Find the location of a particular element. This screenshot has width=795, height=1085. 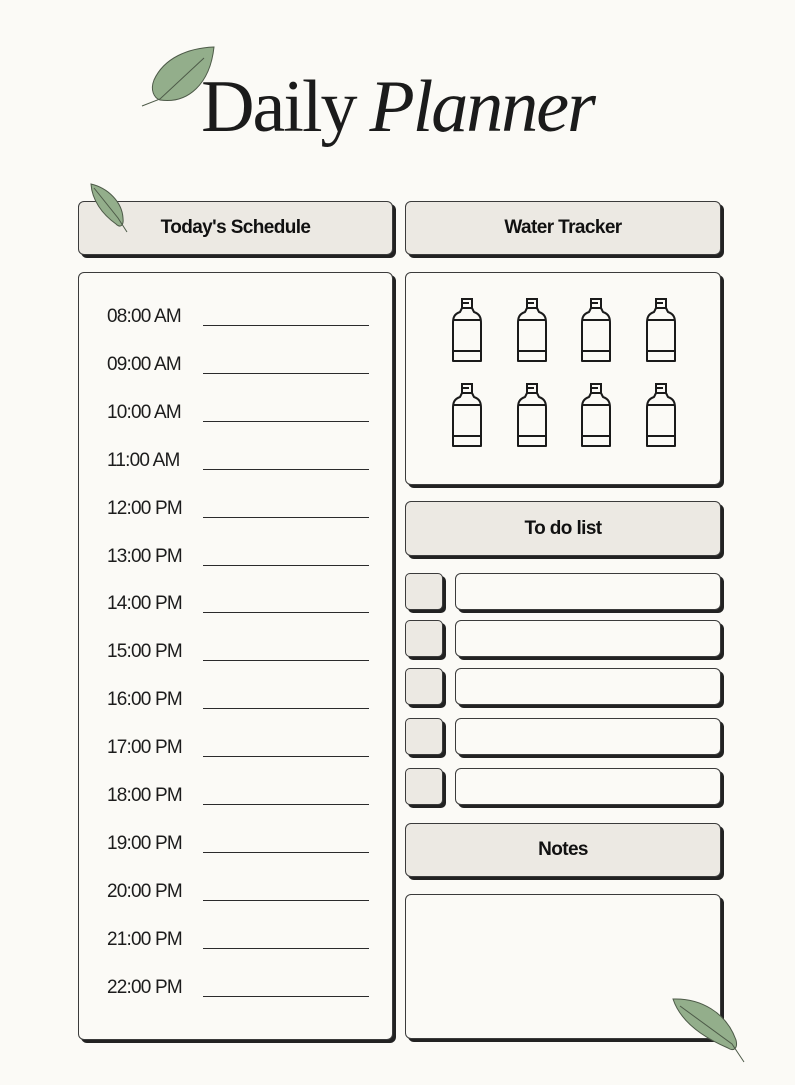

todo-header: To do list is located at coordinates (563, 528).